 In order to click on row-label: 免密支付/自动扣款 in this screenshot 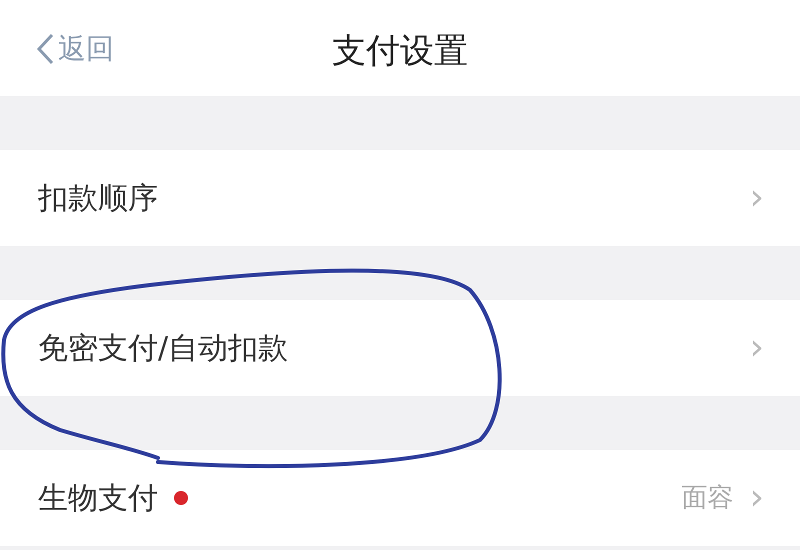, I will do `click(163, 349)`.